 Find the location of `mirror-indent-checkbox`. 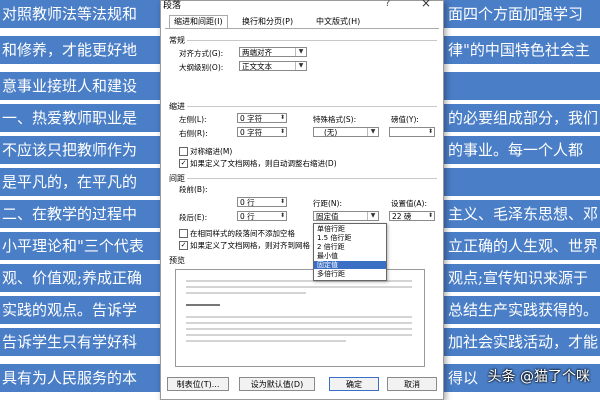

mirror-indent-checkbox is located at coordinates (183, 151).